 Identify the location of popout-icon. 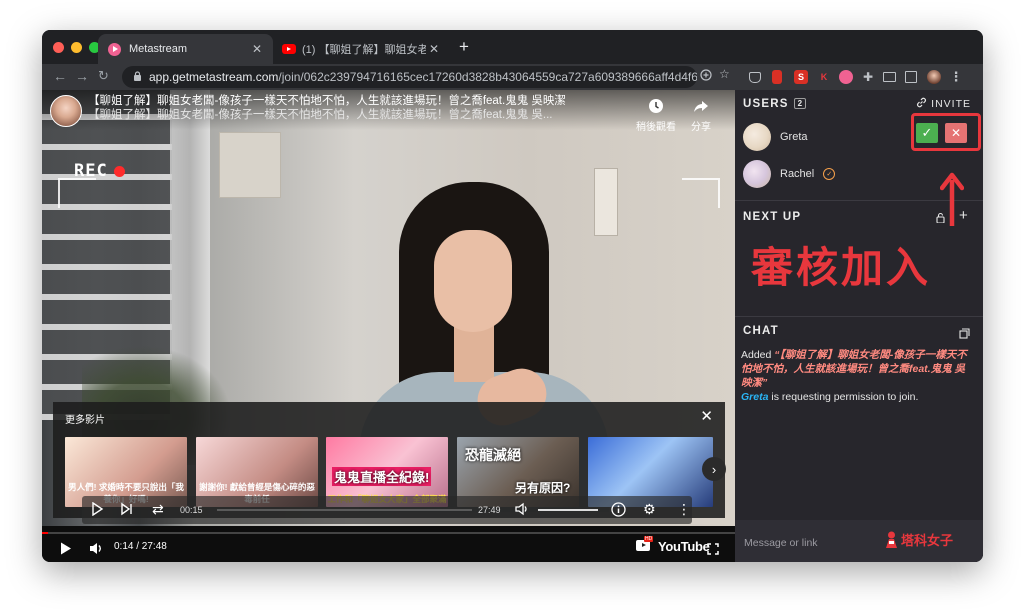
(964, 335).